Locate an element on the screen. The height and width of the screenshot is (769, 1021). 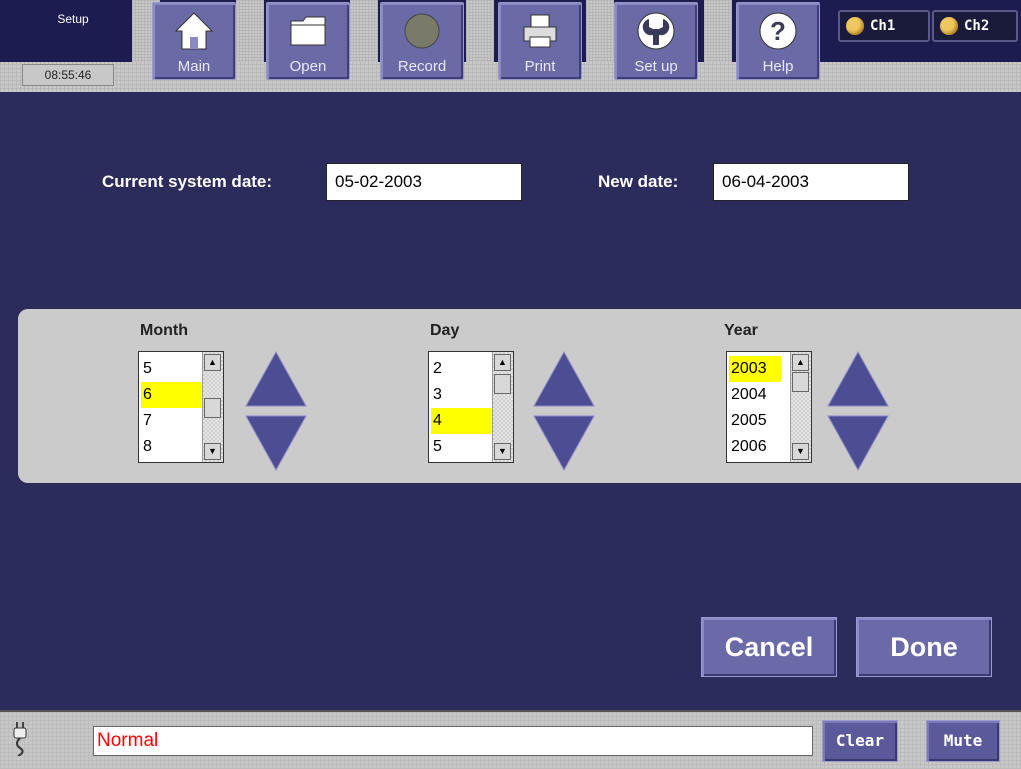
record-button: Record is located at coordinates (422, 41).